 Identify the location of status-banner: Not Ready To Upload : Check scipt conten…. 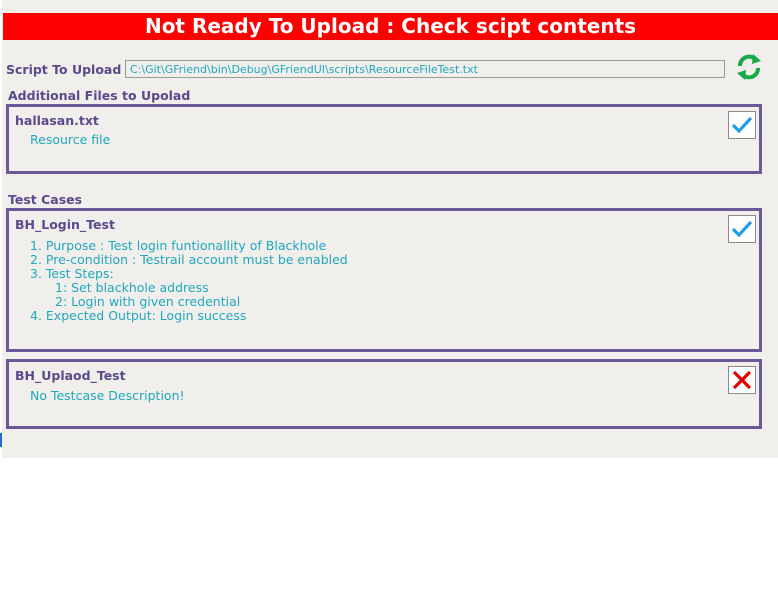
(390, 26).